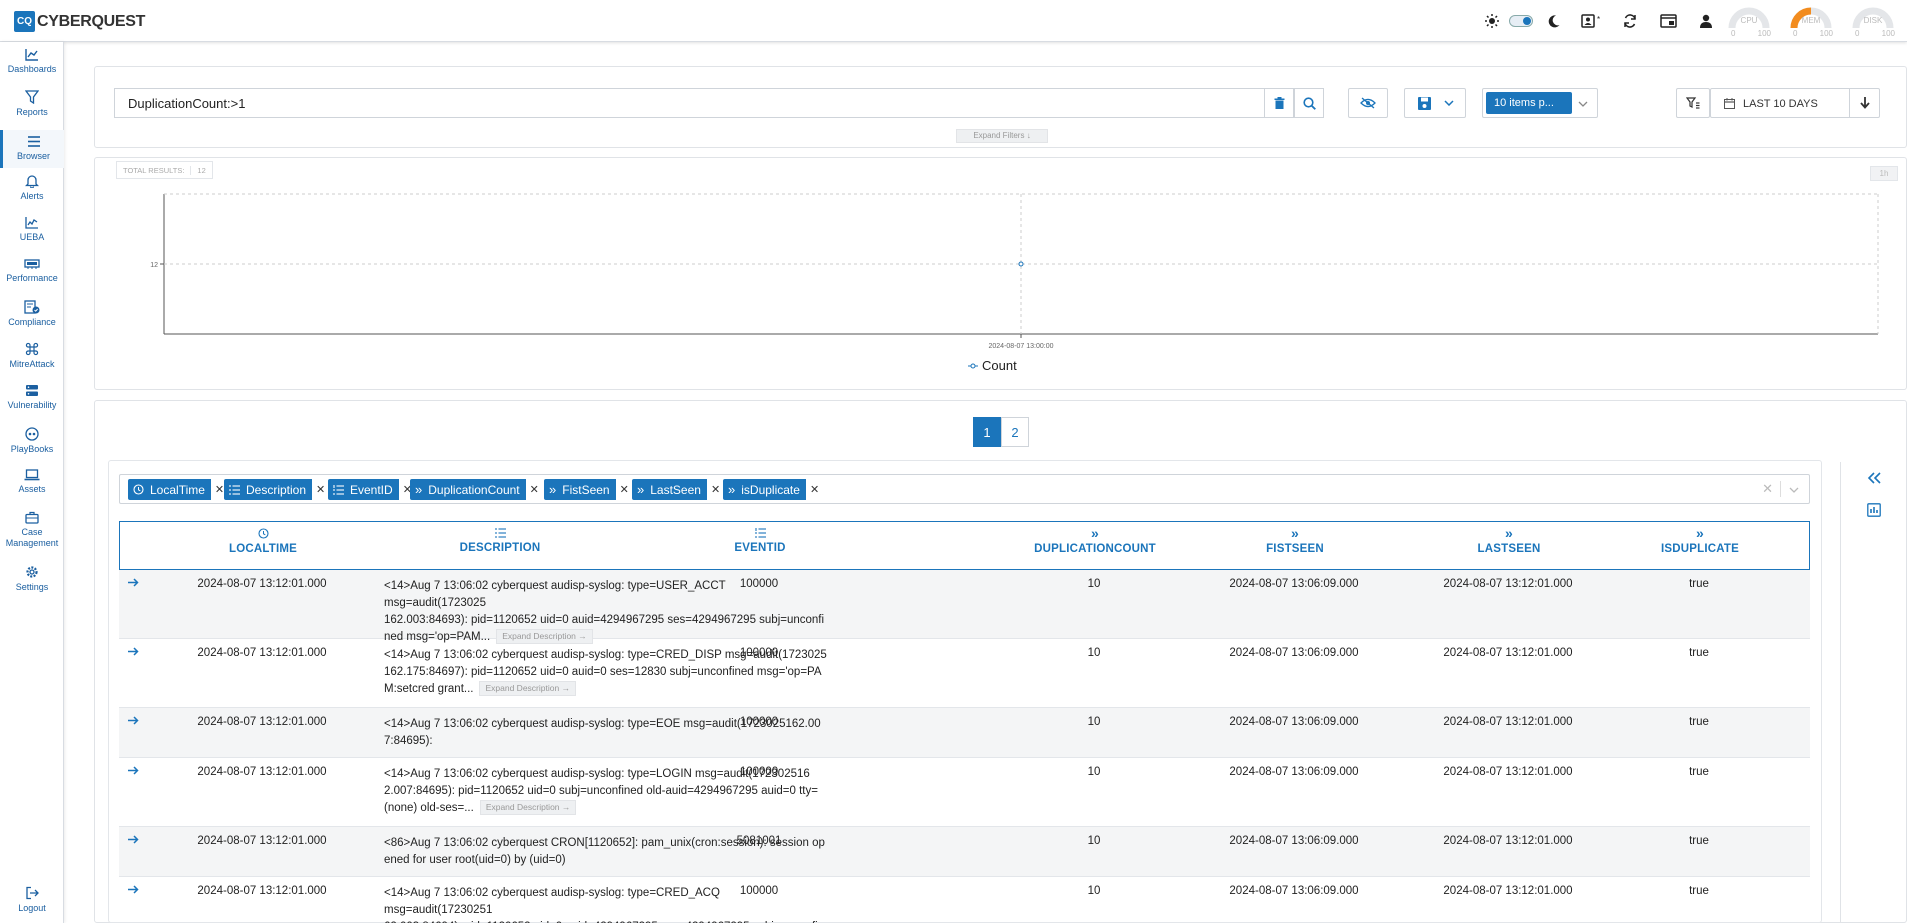  I want to click on sidebar-item-assets: Assets, so click(32, 482).